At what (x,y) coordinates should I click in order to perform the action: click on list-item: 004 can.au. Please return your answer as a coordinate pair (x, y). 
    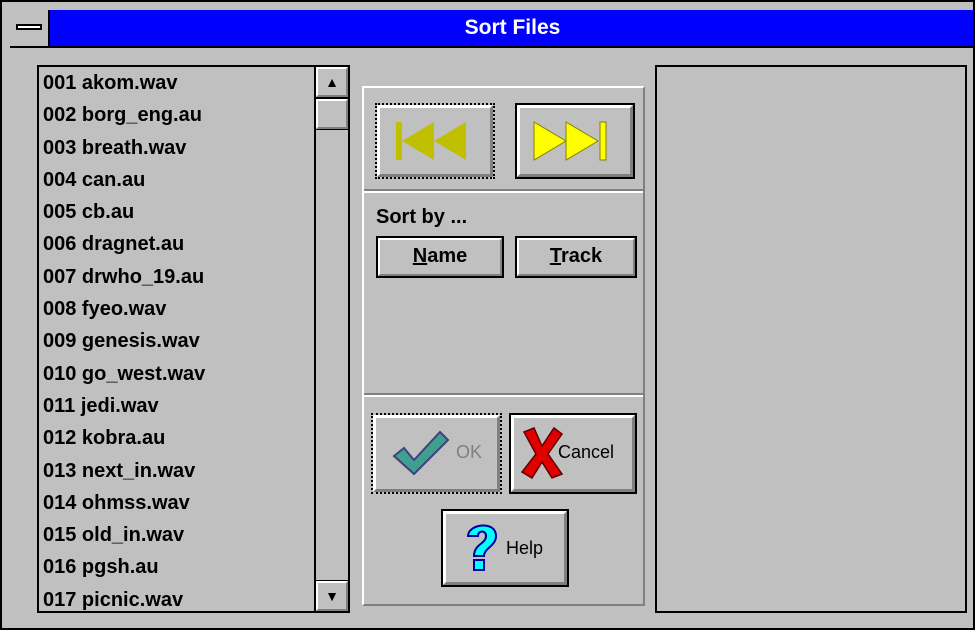
    Looking at the image, I should click on (176, 180).